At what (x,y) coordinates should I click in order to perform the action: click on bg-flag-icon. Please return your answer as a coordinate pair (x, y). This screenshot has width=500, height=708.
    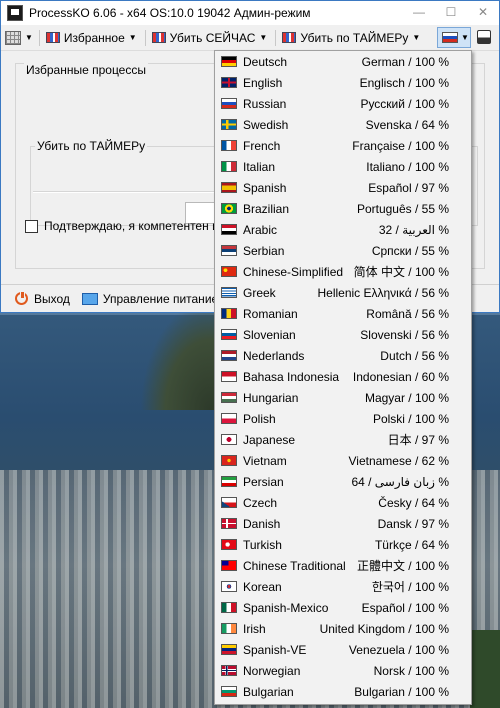
    Looking at the image, I should click on (229, 691).